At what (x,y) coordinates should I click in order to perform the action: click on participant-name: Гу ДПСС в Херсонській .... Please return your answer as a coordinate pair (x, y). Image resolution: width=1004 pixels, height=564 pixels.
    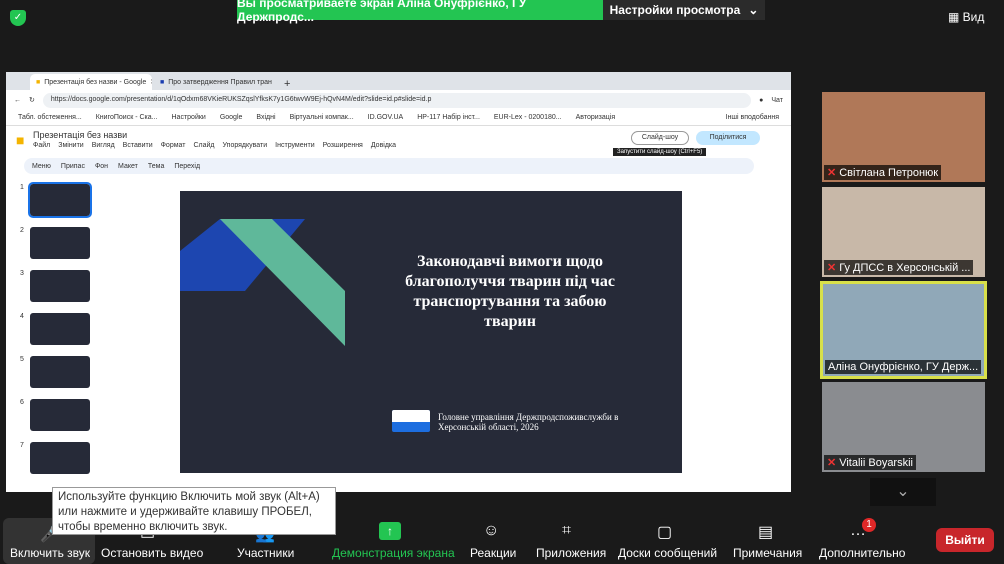
    Looking at the image, I should click on (905, 268).